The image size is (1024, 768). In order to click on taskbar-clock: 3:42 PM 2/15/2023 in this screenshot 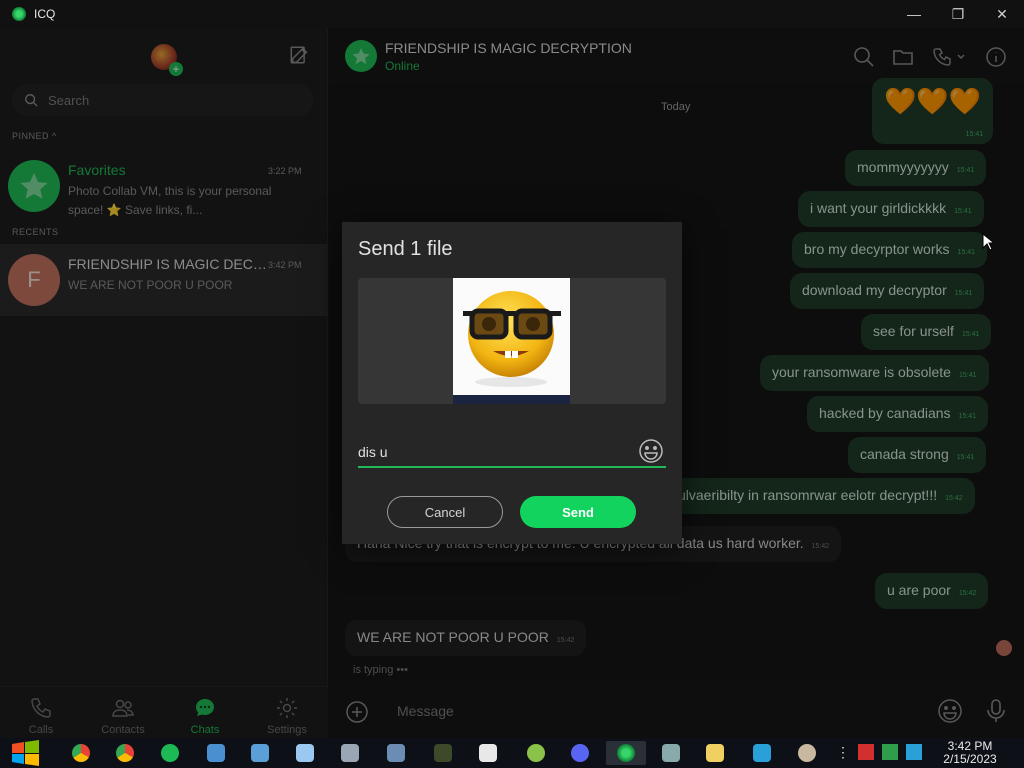, I will do `click(970, 753)`.